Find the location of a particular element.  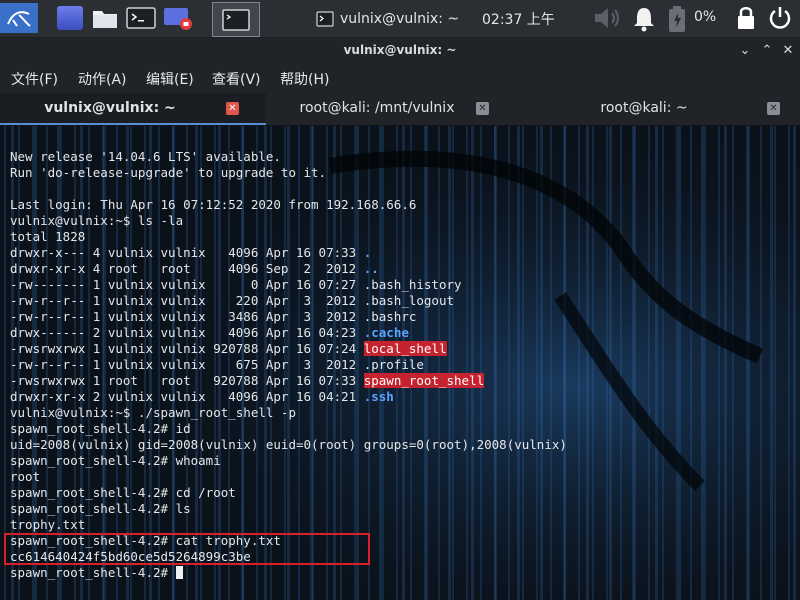

minimize-button: ⌄ is located at coordinates (745, 50).